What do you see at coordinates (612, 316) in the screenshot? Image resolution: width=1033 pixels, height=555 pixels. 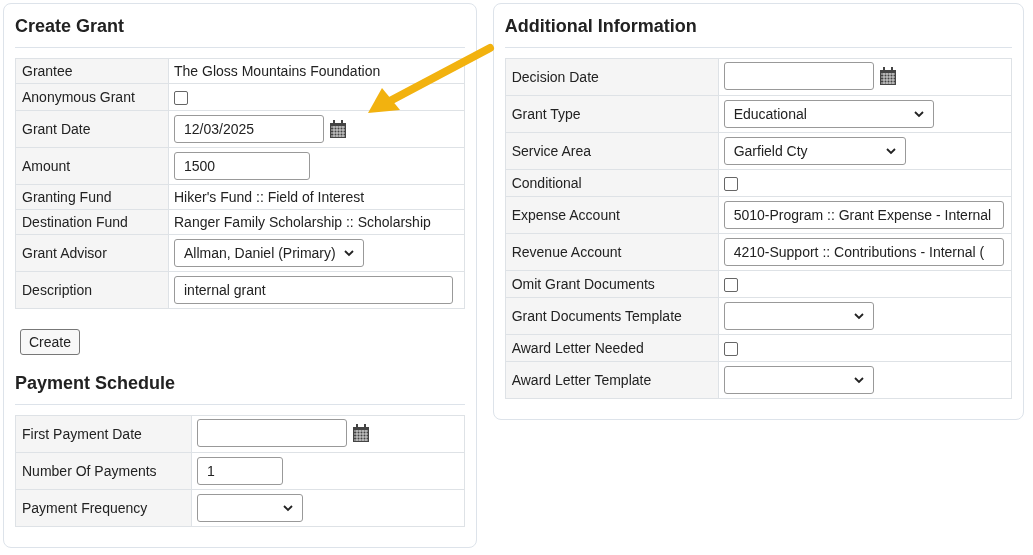 I see `field-label: Grant Documents Template` at bounding box center [612, 316].